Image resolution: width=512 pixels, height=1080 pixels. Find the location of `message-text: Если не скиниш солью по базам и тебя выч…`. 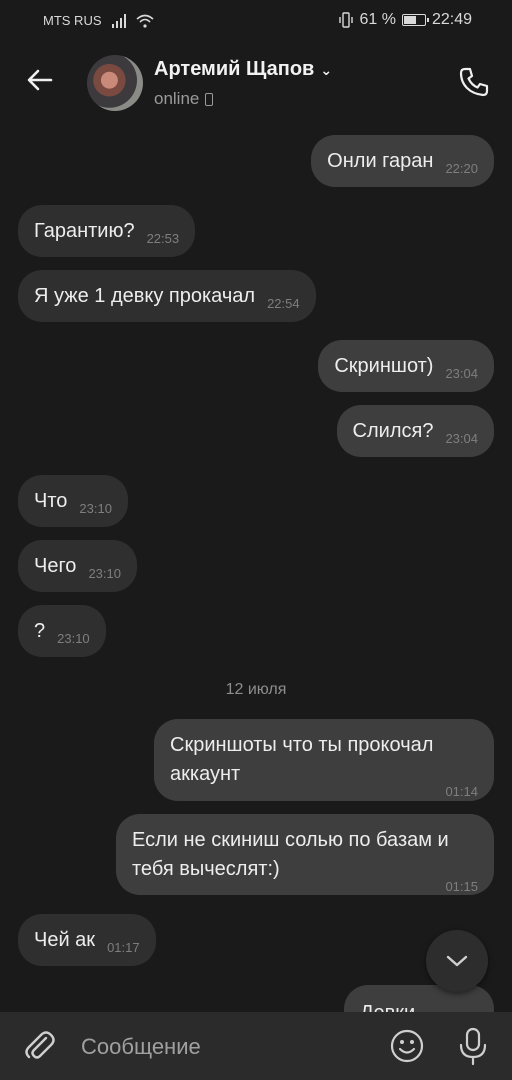

message-text: Если не скиниш солью по базам и тебя выч… is located at coordinates (290, 854).